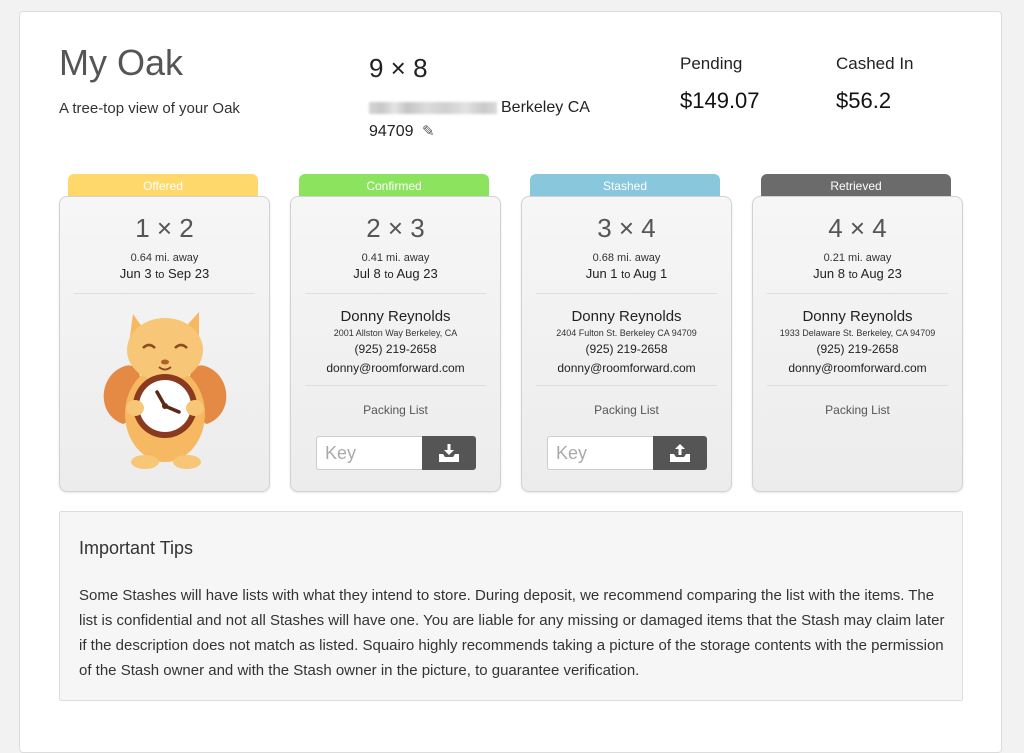  What do you see at coordinates (720, 84) in the screenshot?
I see `pending-stat: Pending $149.07` at bounding box center [720, 84].